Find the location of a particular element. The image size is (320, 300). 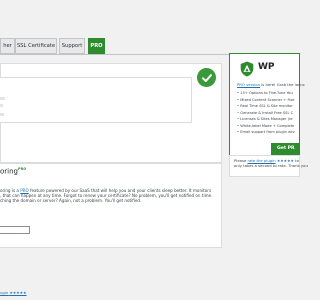

feature-text: Mixed Content Scanner + Fixe is located at coordinates (267, 99).